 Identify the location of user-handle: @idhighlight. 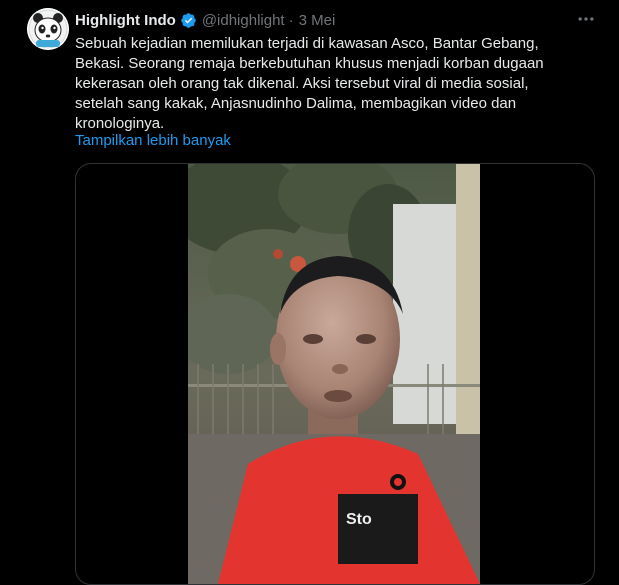
(243, 20).